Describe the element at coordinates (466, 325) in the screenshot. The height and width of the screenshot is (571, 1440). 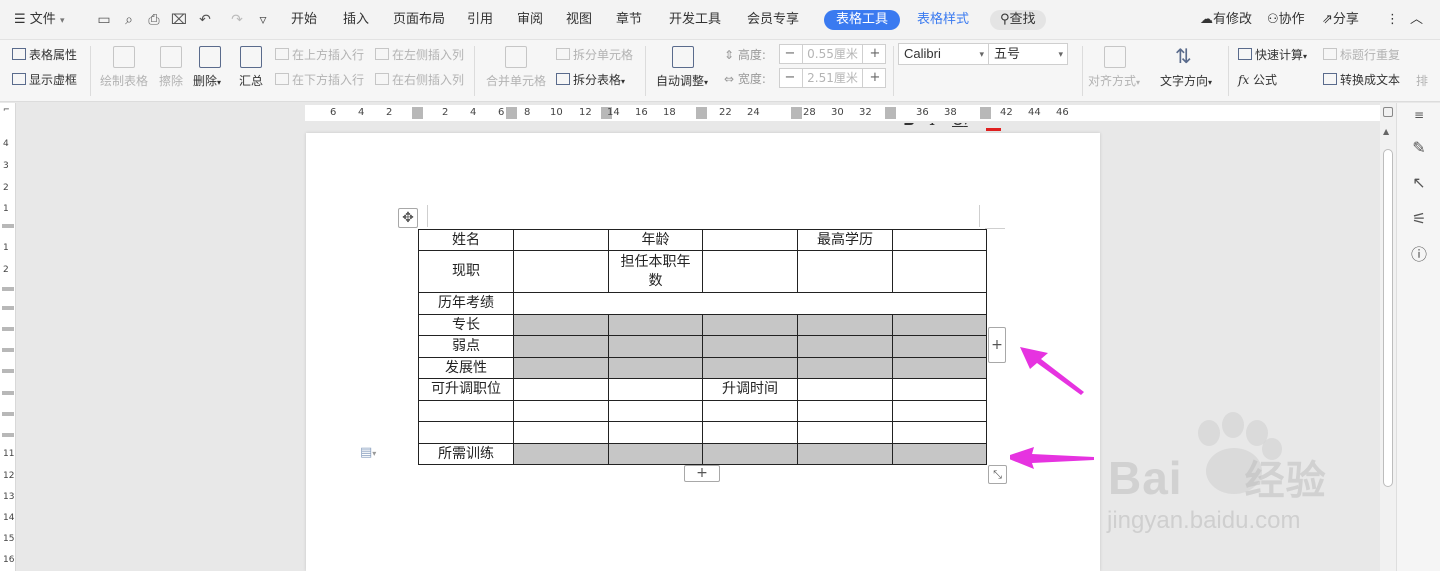
I see `table-cell: 专长` at that location.